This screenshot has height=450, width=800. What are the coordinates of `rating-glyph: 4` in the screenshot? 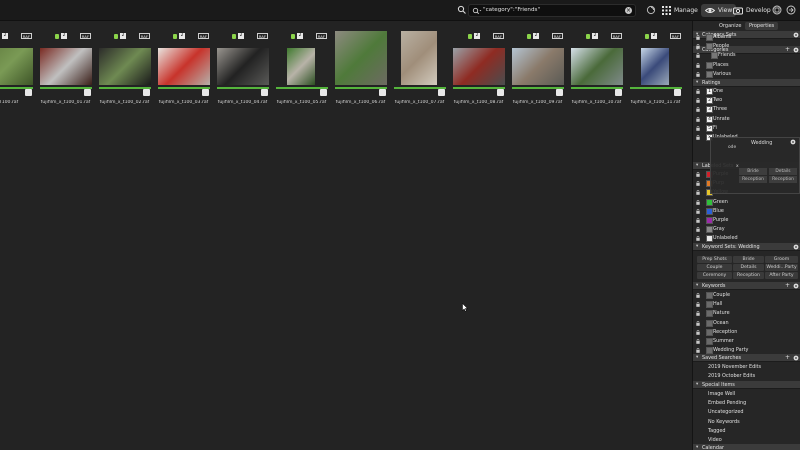 It's located at (709, 119).